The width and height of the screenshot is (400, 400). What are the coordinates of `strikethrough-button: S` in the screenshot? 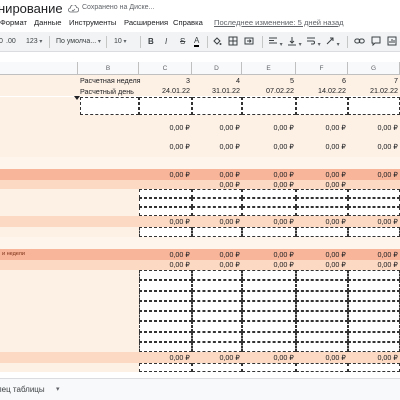 It's located at (182, 42).